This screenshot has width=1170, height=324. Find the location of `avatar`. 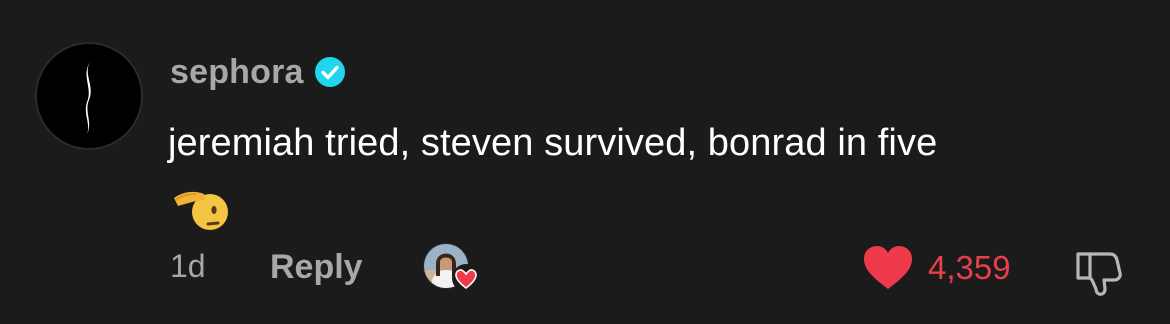

avatar is located at coordinates (89, 96).